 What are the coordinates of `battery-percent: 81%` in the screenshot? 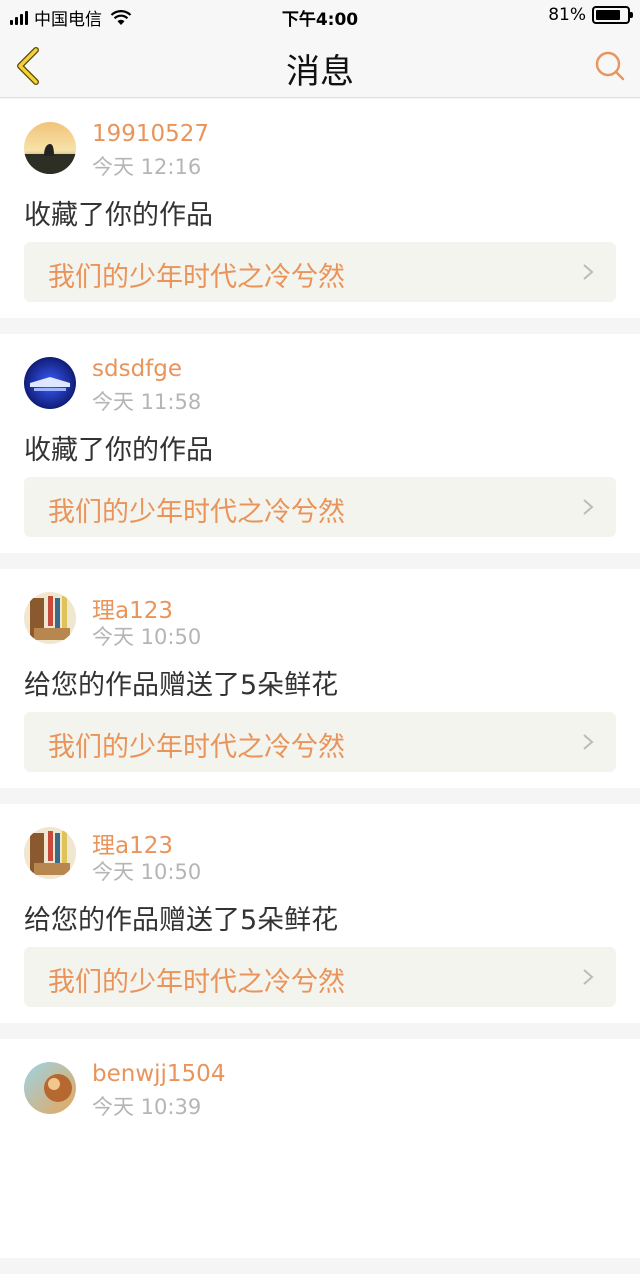 It's located at (567, 15).